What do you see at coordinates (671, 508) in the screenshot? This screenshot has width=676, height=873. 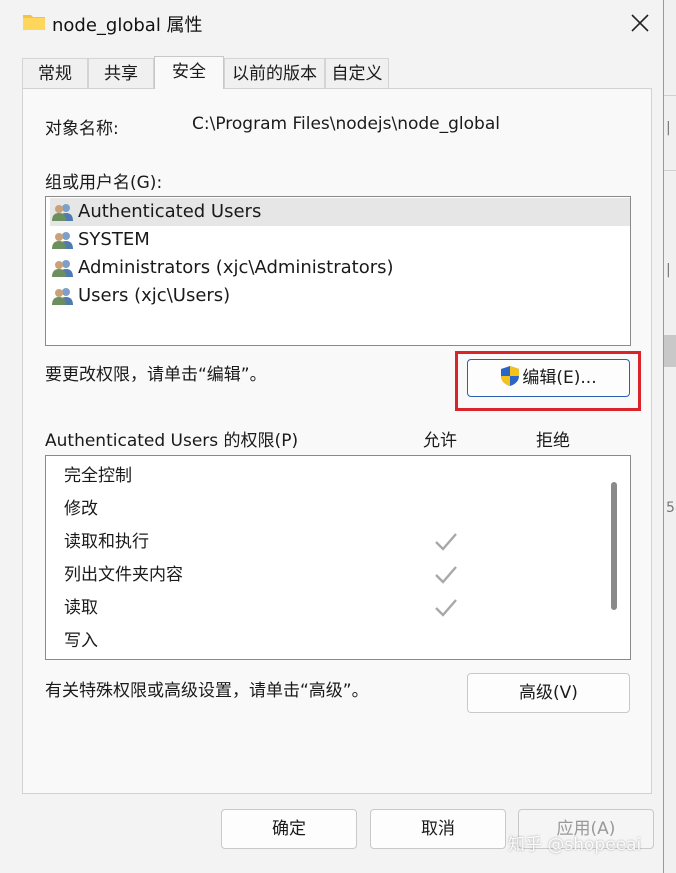 I see `background-partial-text: 58` at bounding box center [671, 508].